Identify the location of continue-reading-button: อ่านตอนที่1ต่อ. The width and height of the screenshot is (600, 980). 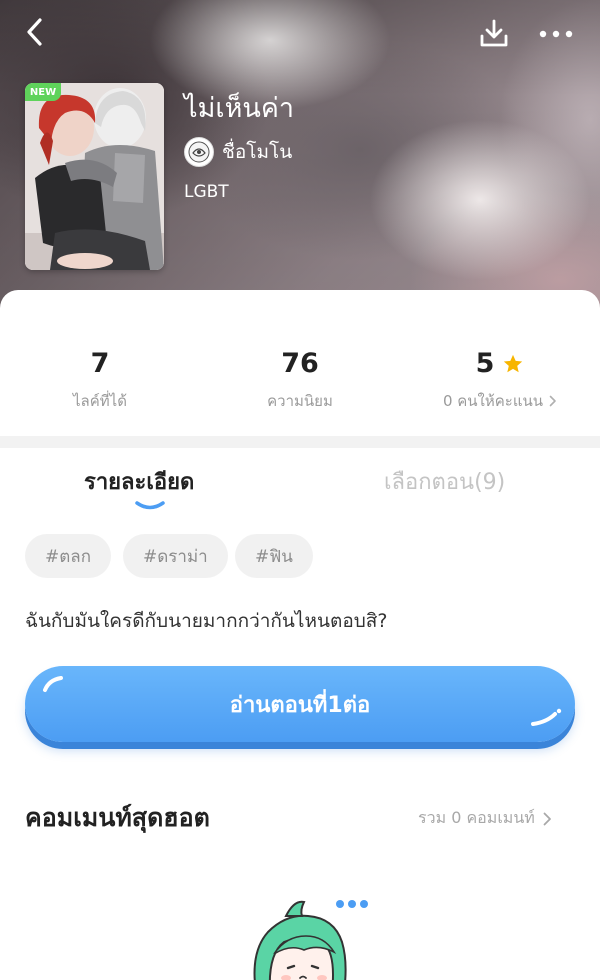
(300, 704).